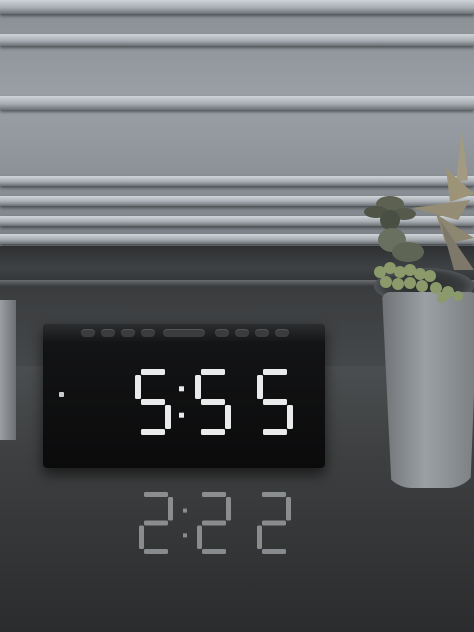  I want to click on alarm-clock, so click(184, 396).